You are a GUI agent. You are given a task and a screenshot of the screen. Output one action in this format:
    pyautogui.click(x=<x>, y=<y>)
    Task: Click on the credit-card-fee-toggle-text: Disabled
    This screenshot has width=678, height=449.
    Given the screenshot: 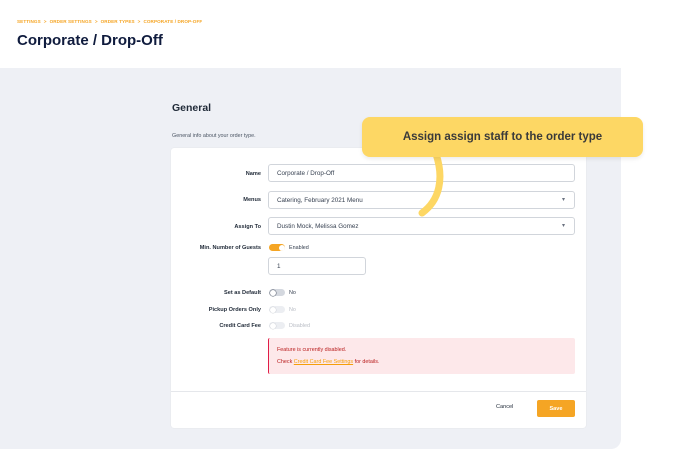 What is the action you would take?
    pyautogui.click(x=299, y=326)
    